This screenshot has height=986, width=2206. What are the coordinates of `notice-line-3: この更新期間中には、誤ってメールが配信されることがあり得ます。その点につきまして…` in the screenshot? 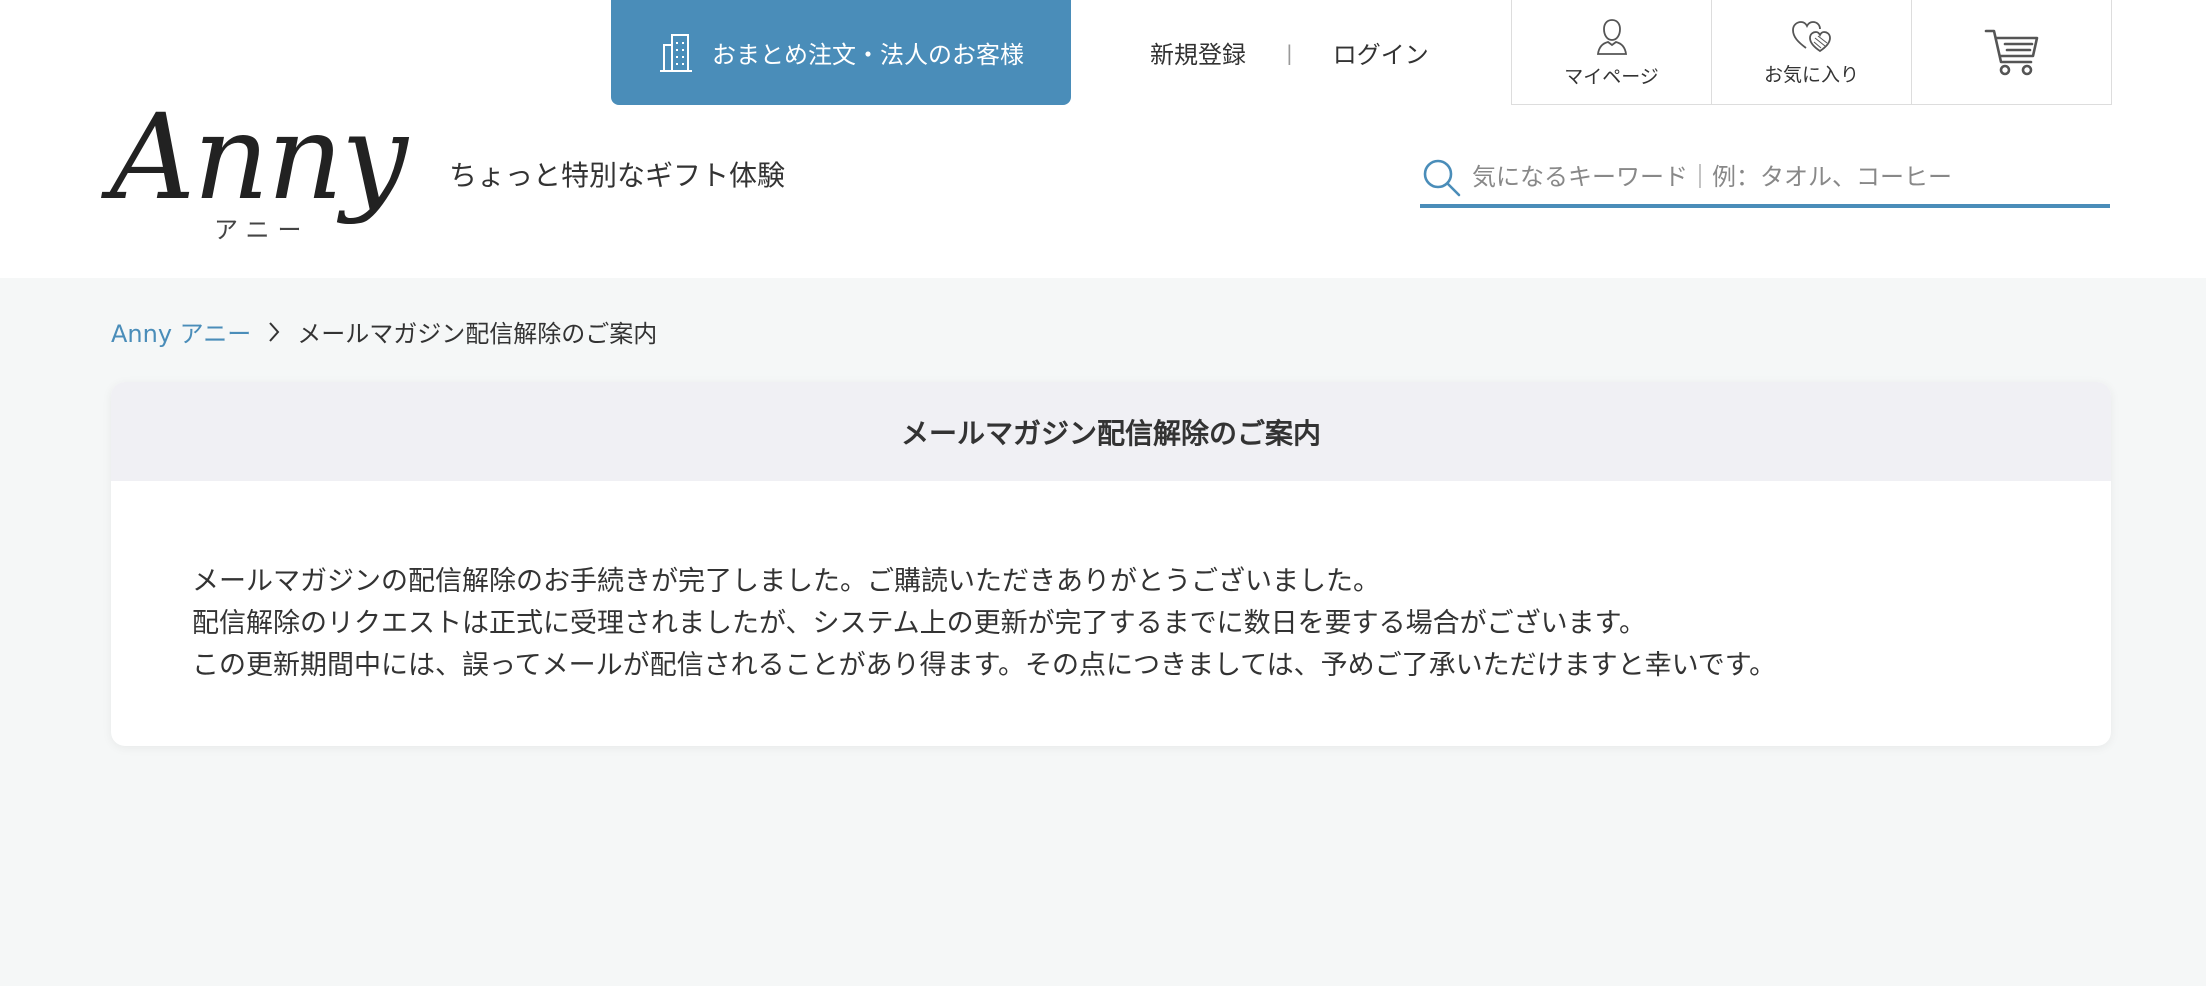 It's located at (984, 665).